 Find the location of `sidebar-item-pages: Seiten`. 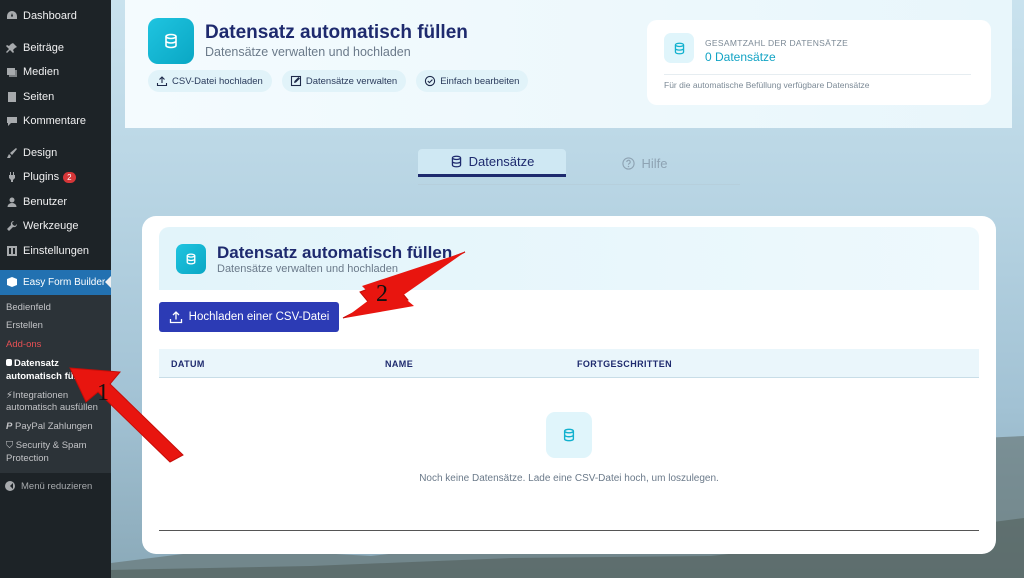

sidebar-item-pages: Seiten is located at coordinates (55, 97).